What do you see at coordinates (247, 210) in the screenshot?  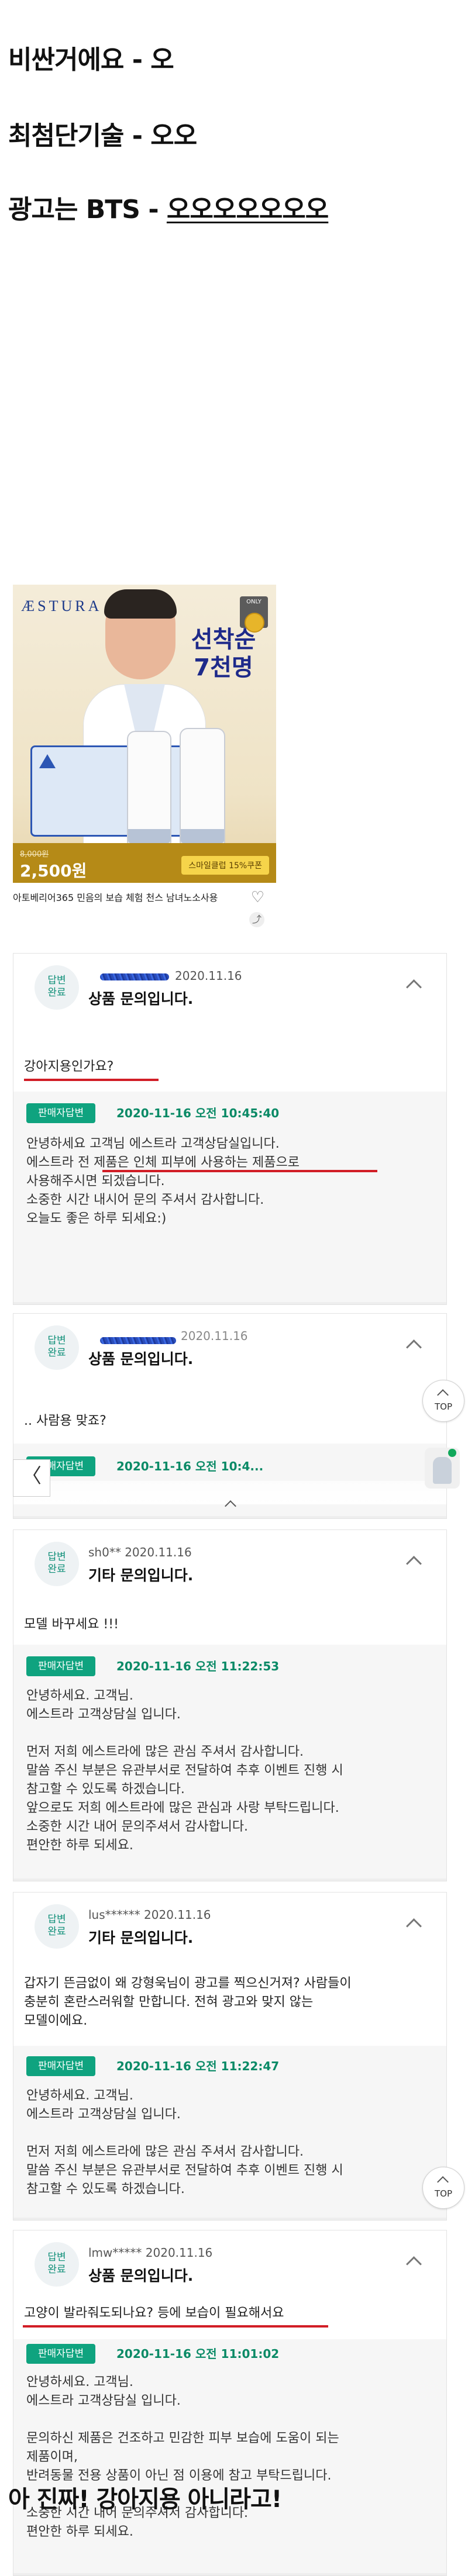 I see `headline-3-emphasis: 오오오오오오오` at bounding box center [247, 210].